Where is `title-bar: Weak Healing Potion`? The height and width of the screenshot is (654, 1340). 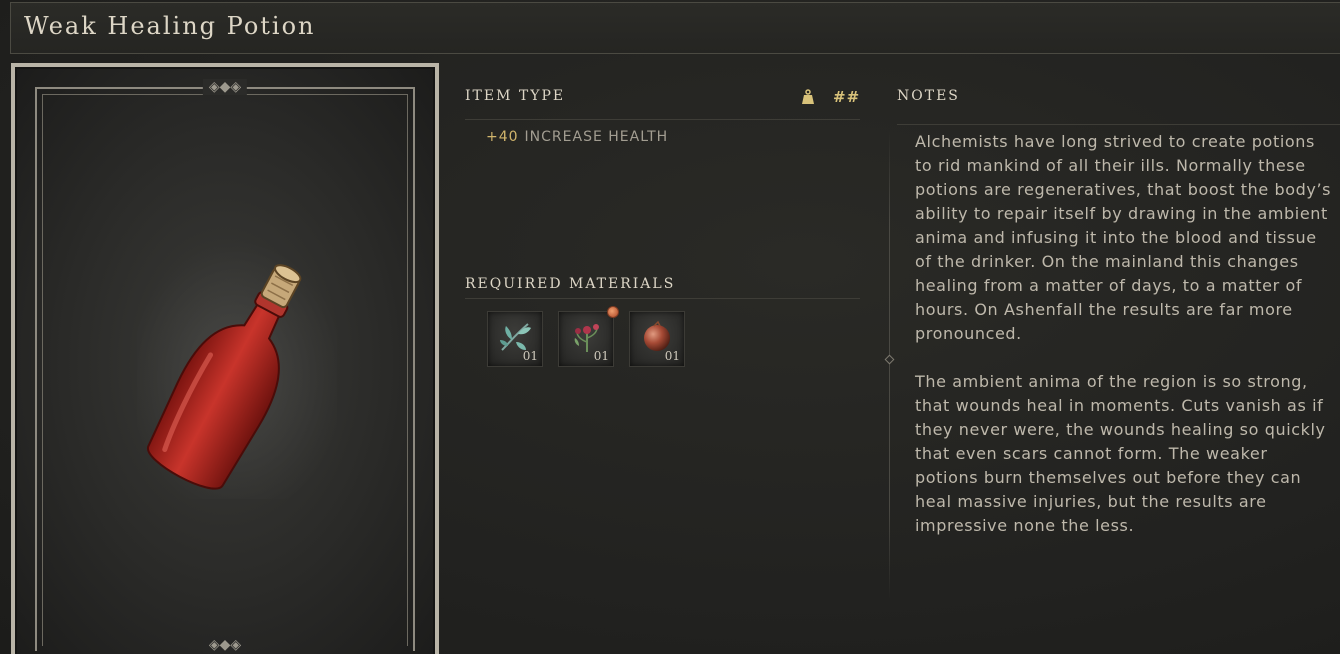
title-bar: Weak Healing Potion is located at coordinates (675, 28).